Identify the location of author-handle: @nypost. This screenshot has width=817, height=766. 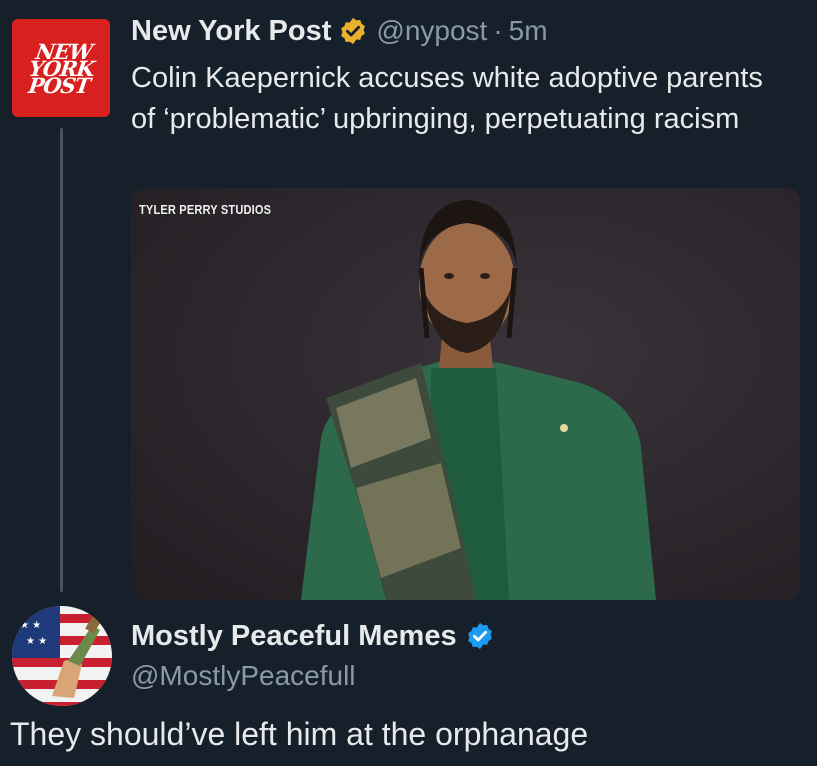
(431, 31).